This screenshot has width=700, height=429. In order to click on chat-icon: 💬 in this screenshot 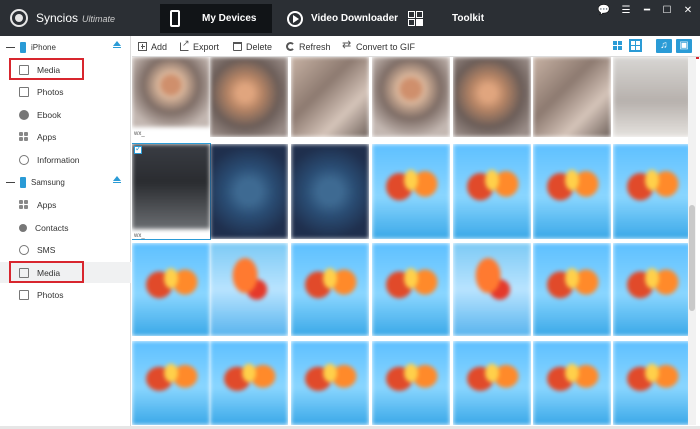, I will do `click(604, 11)`.